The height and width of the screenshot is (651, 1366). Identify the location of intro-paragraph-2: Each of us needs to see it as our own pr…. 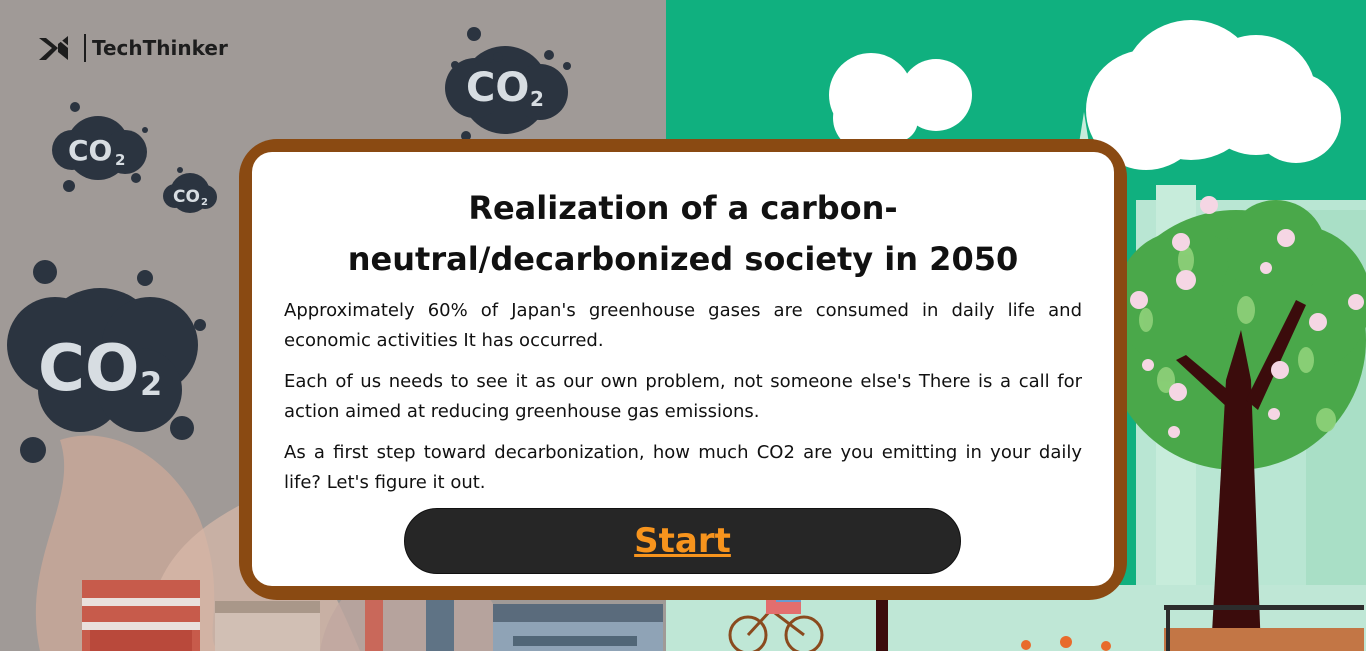
(683, 396).